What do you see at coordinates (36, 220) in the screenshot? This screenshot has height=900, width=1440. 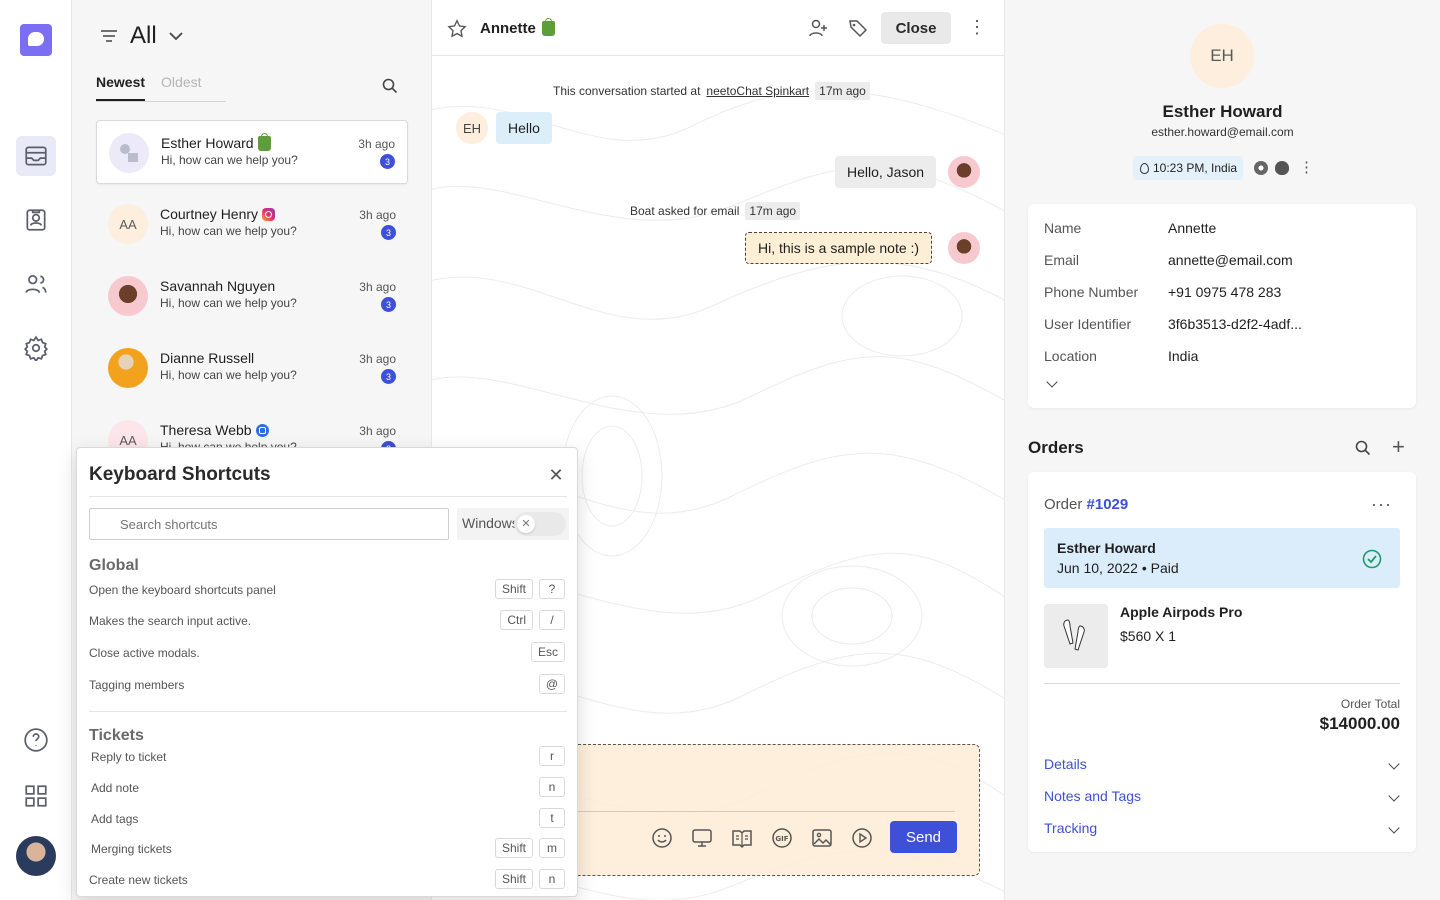 I see `contacts-icon` at bounding box center [36, 220].